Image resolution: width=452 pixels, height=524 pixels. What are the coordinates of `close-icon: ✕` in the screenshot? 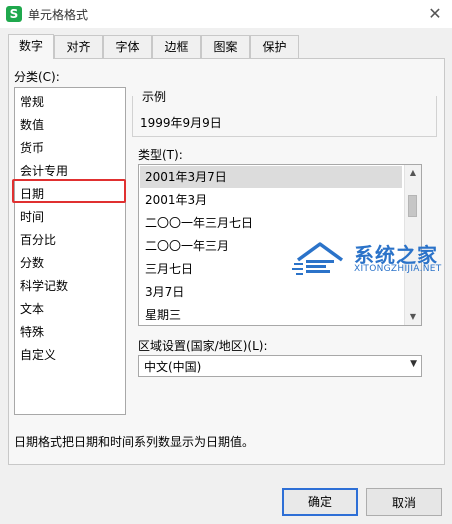 It's located at (435, 14).